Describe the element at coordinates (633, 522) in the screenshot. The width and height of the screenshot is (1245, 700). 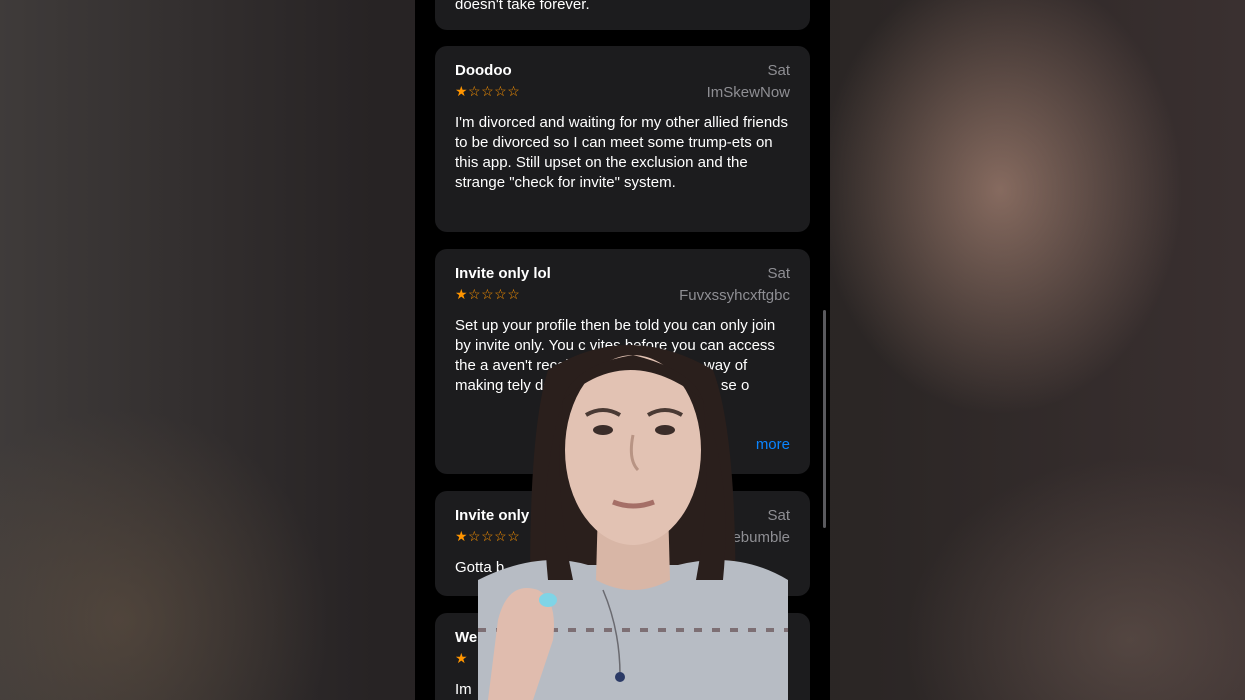
I see `presenter-overlay` at that location.